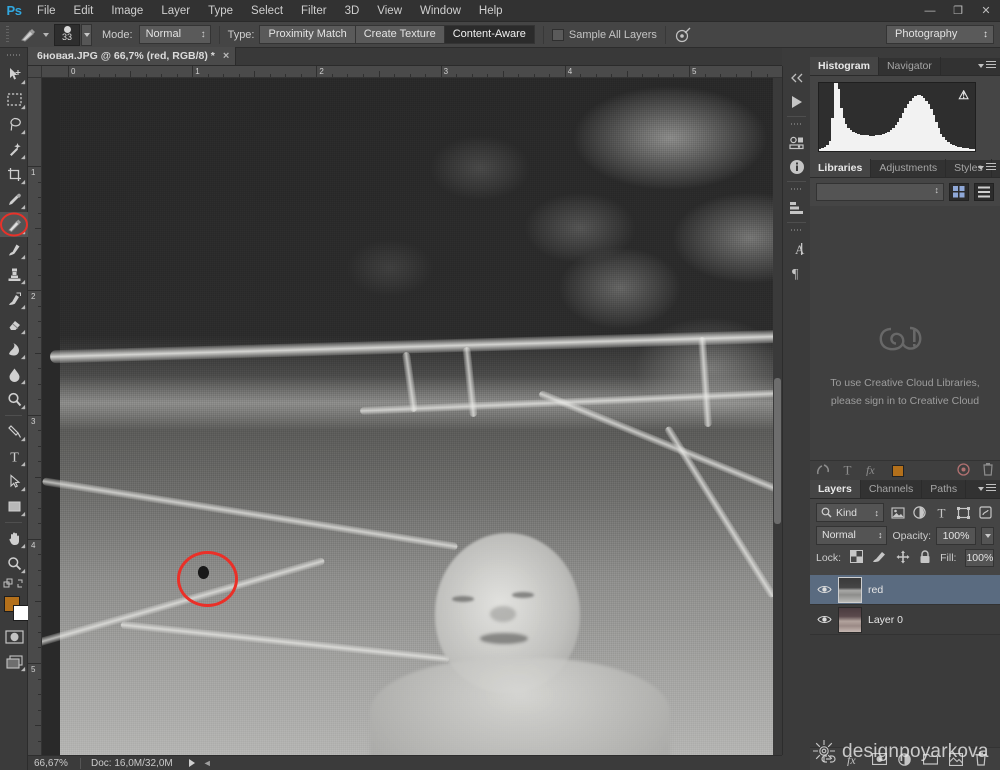 Image resolution: width=1000 pixels, height=770 pixels. I want to click on new-layer-icon, so click(956, 759).